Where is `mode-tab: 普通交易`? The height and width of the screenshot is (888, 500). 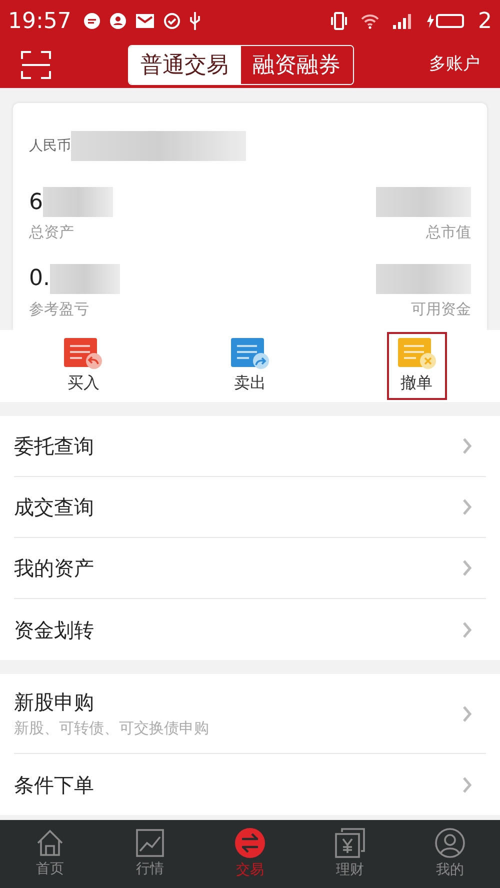 mode-tab: 普通交易 is located at coordinates (184, 65).